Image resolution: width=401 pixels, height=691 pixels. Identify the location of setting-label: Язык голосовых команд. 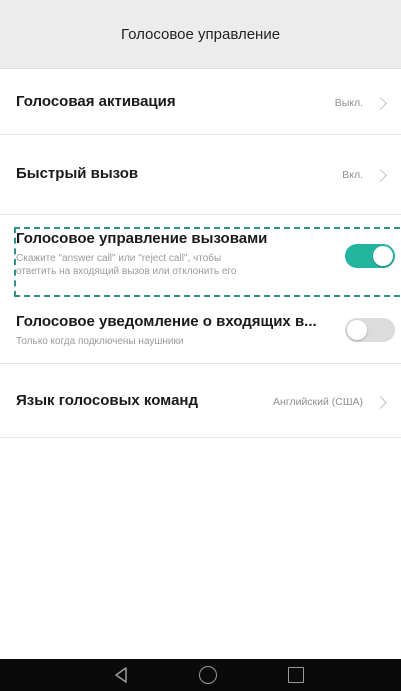
(107, 400).